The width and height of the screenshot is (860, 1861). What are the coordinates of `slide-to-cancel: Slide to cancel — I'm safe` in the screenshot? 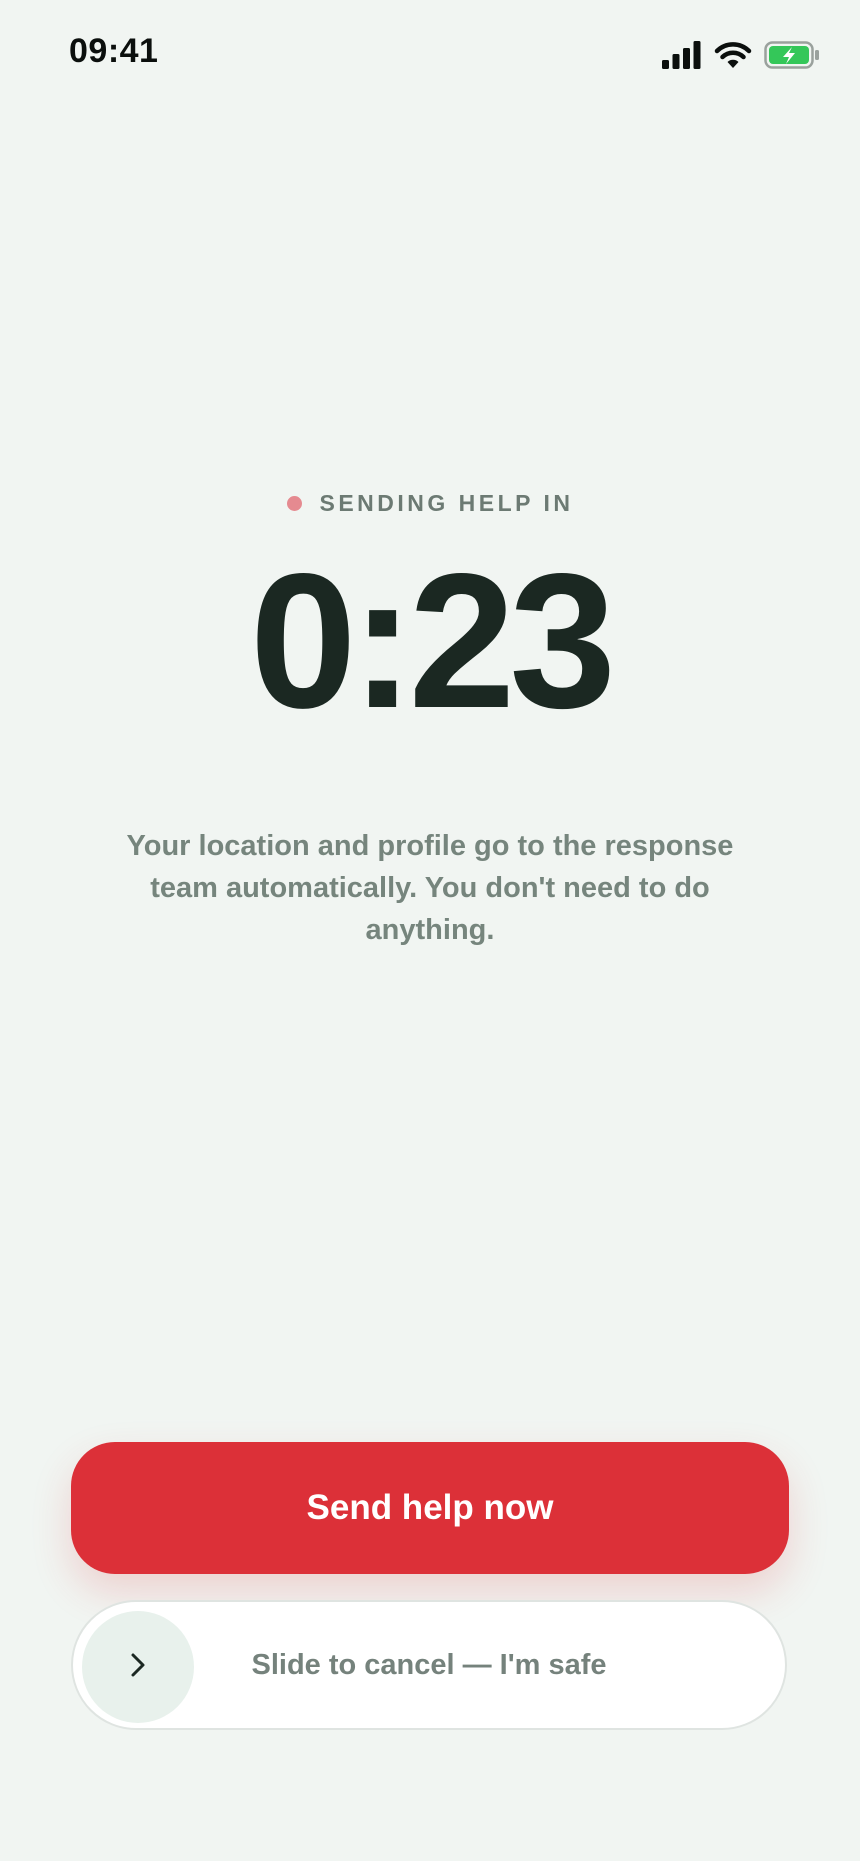 It's located at (429, 1665).